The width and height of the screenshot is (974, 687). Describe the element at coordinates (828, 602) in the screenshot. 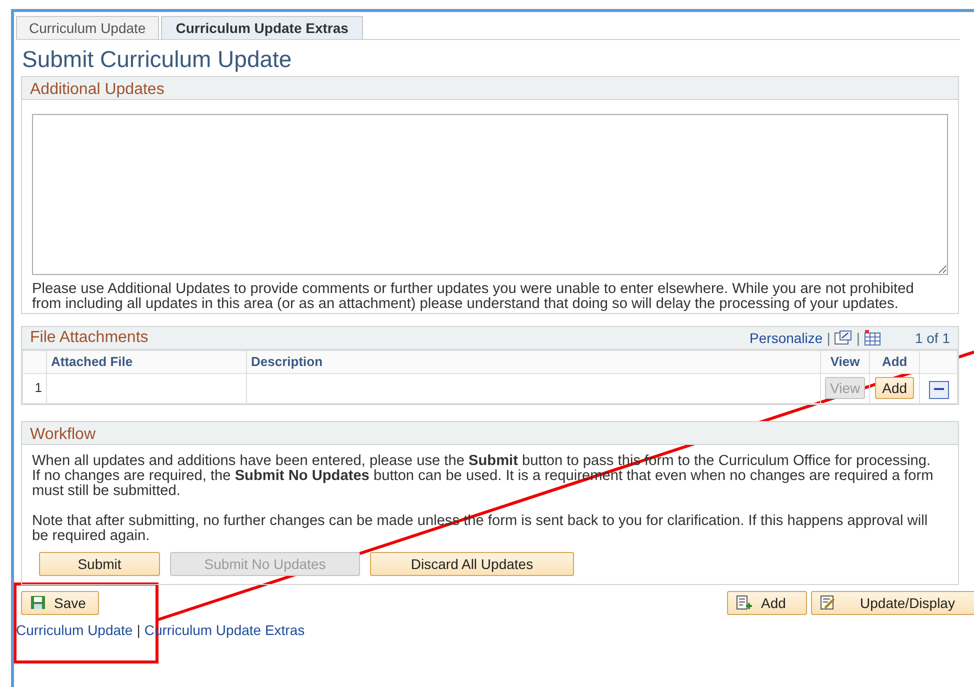

I see `document-pencil-icon` at that location.